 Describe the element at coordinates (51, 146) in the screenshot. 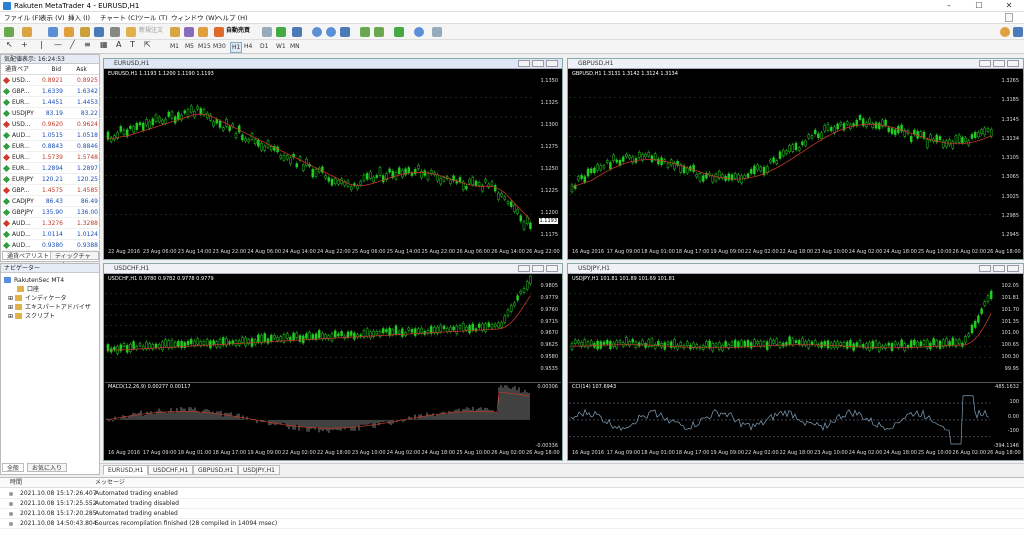

I see `market-watch-row: EUR... 0.8843 0.8846` at that location.